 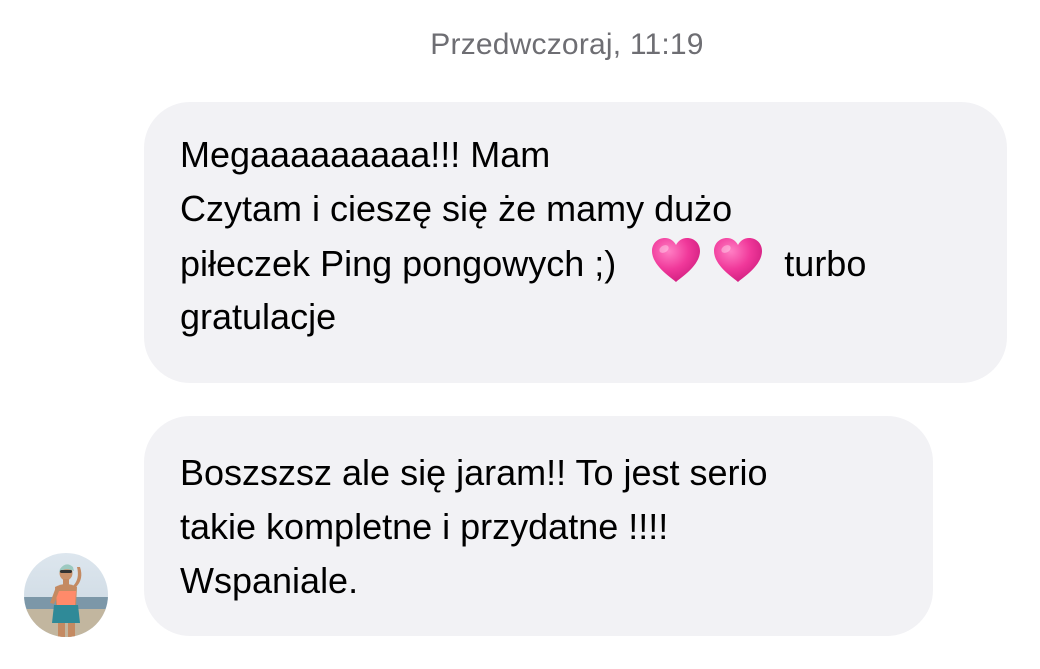 What do you see at coordinates (474, 472) in the screenshot?
I see `message-text-line: Boszszsz ale się jaram!! To jest serio` at bounding box center [474, 472].